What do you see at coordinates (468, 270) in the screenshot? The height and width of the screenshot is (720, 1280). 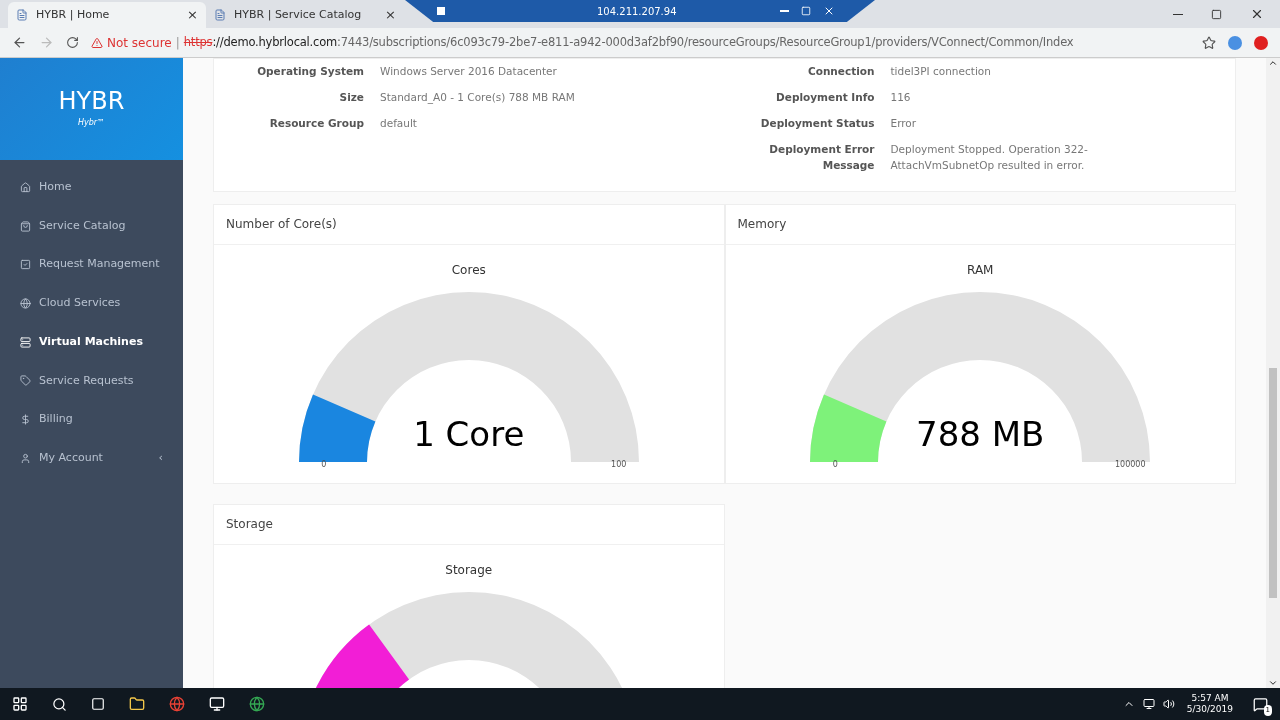 I see `gauge-title: Cores` at bounding box center [468, 270].